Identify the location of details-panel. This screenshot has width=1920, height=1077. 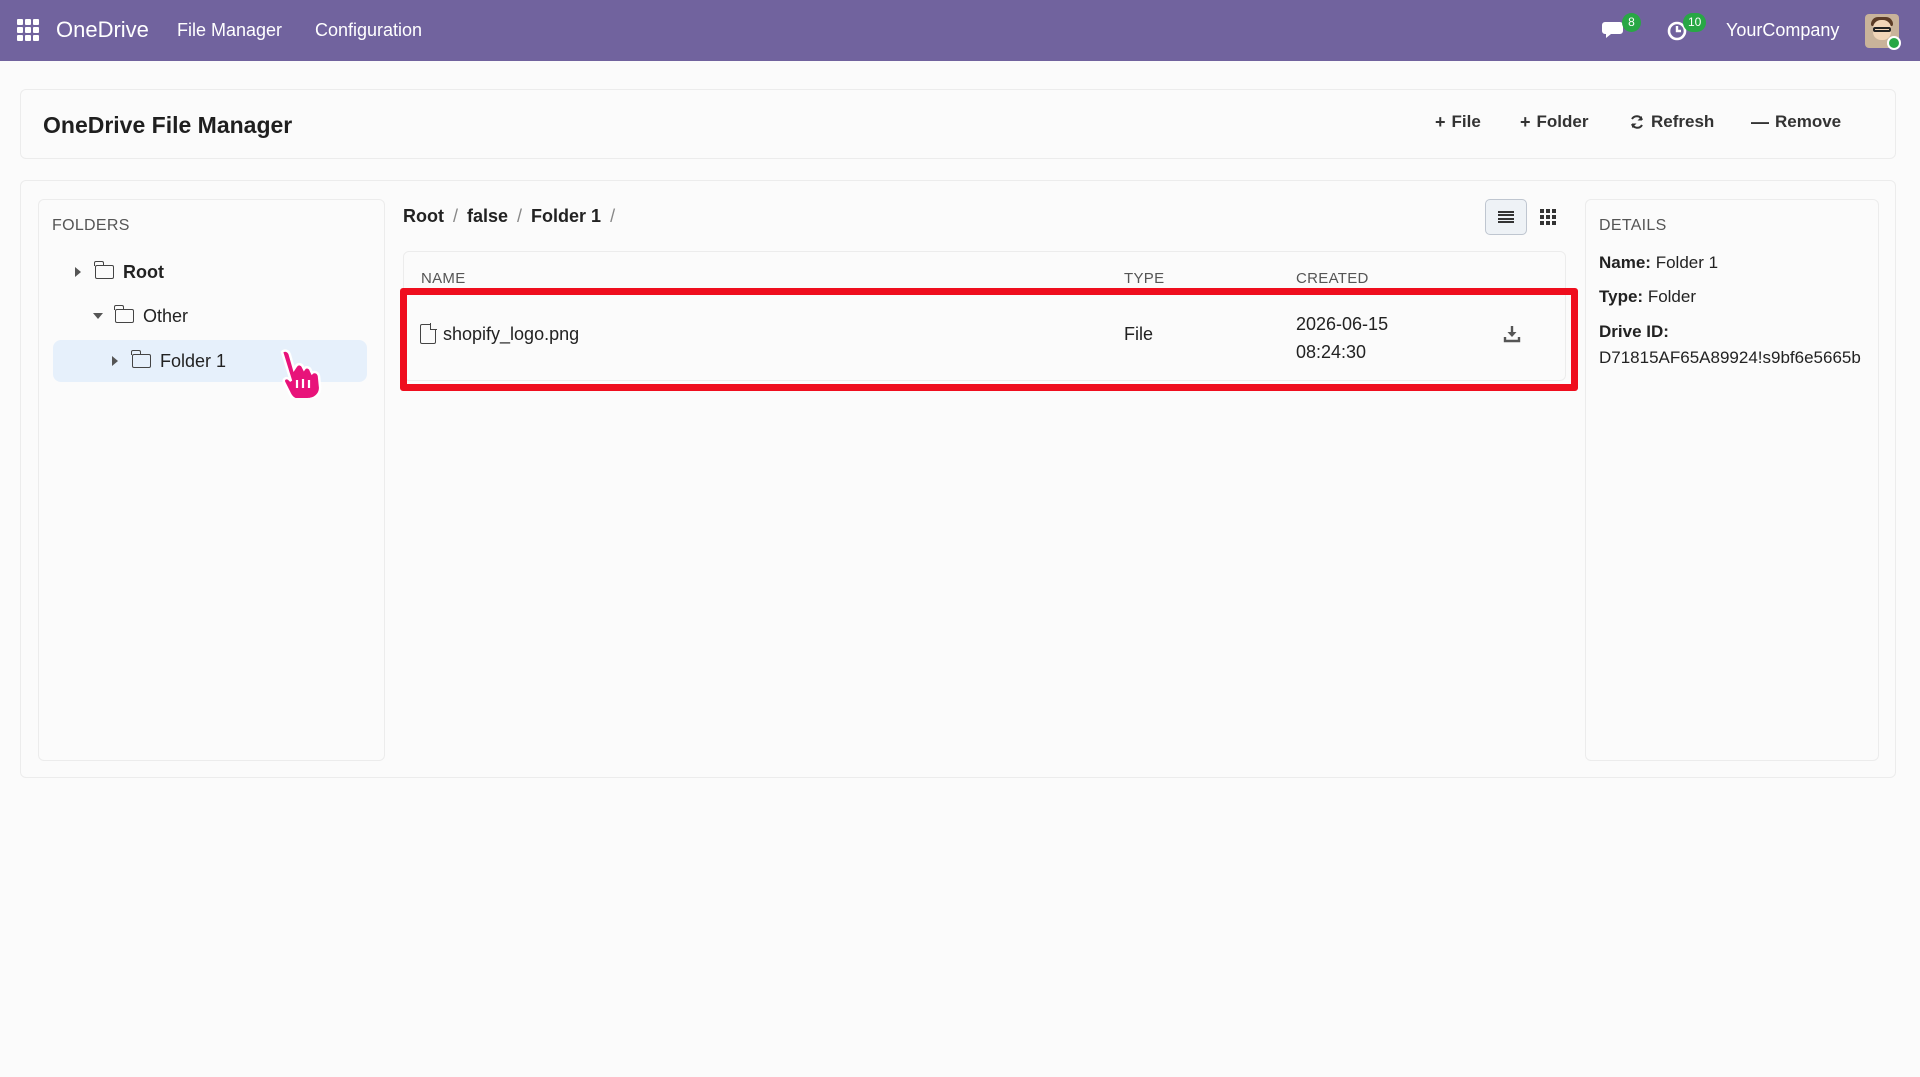
(1732, 480).